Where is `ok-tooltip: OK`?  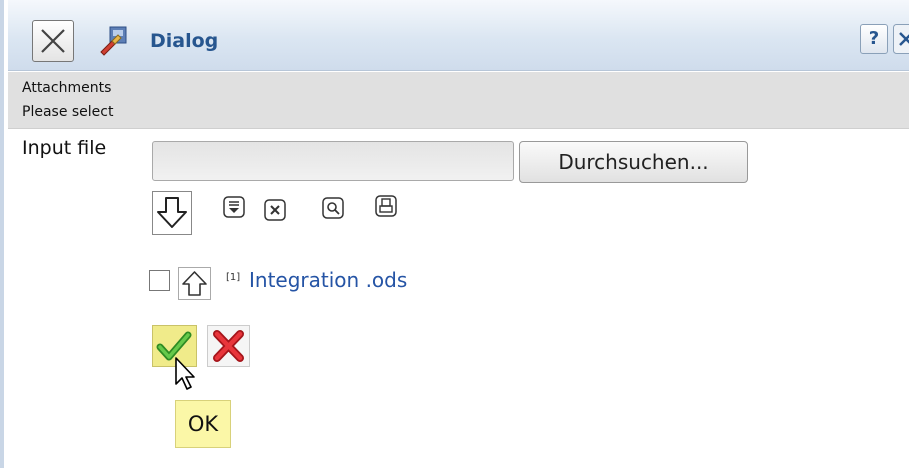 ok-tooltip: OK is located at coordinates (203, 424).